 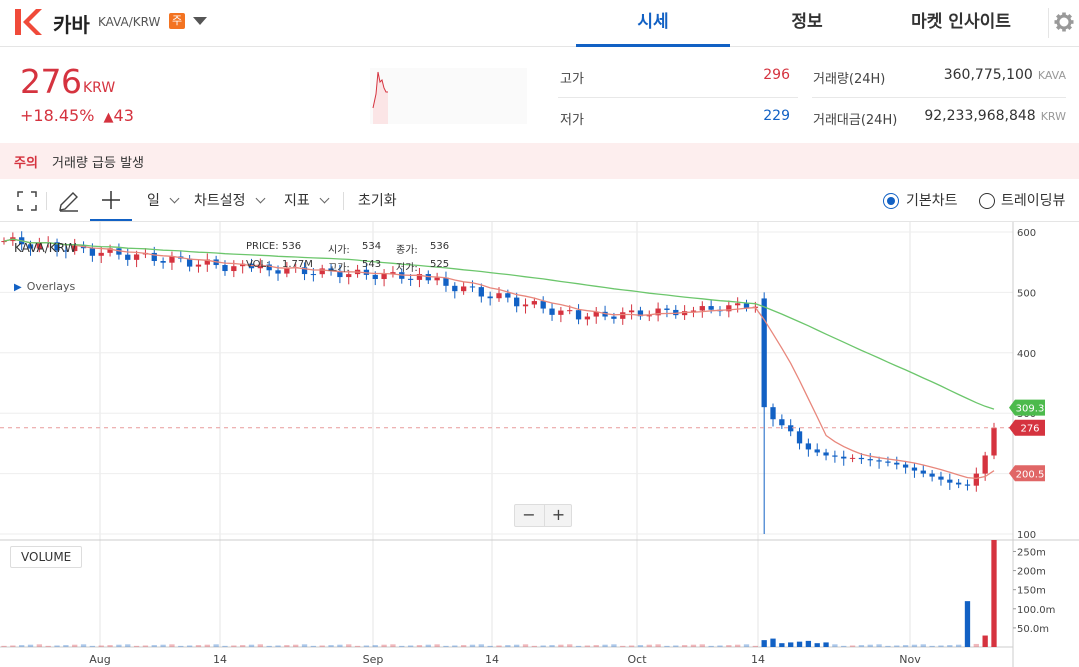 I want to click on overlays-label: Overlays, so click(x=51, y=286).